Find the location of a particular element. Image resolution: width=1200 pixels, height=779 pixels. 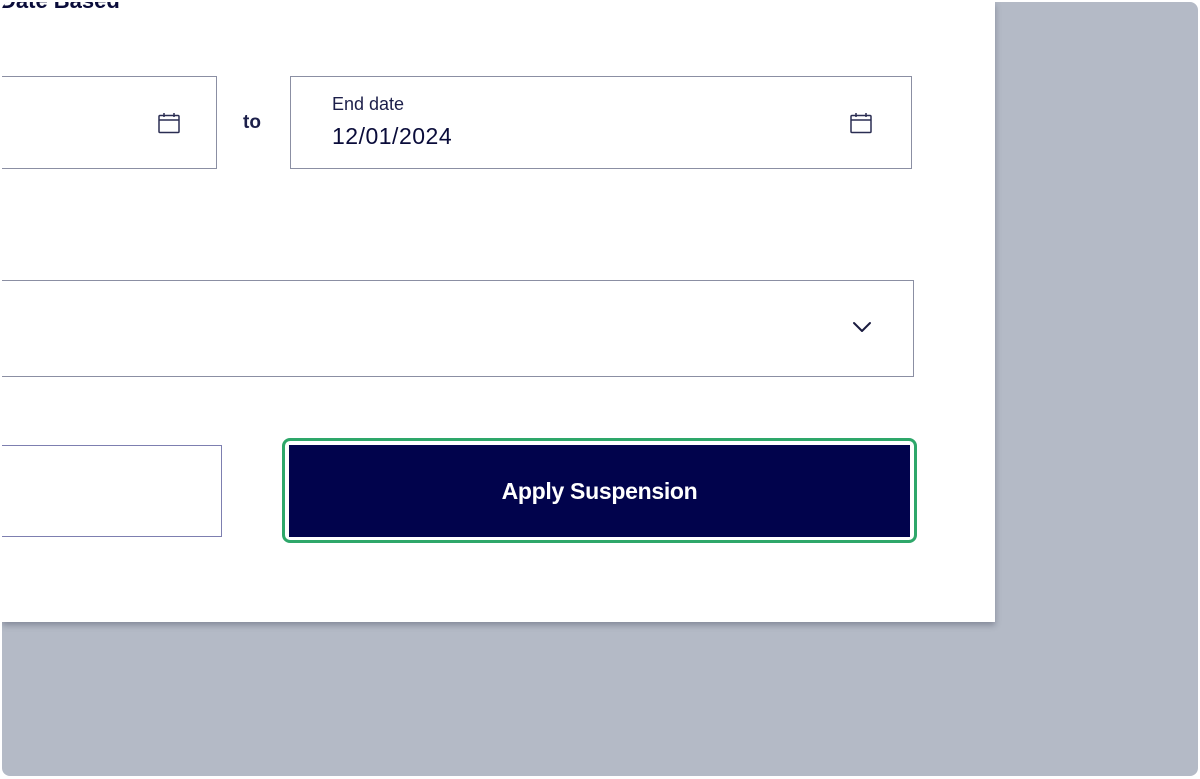

date-range-separator: to is located at coordinates (252, 122).